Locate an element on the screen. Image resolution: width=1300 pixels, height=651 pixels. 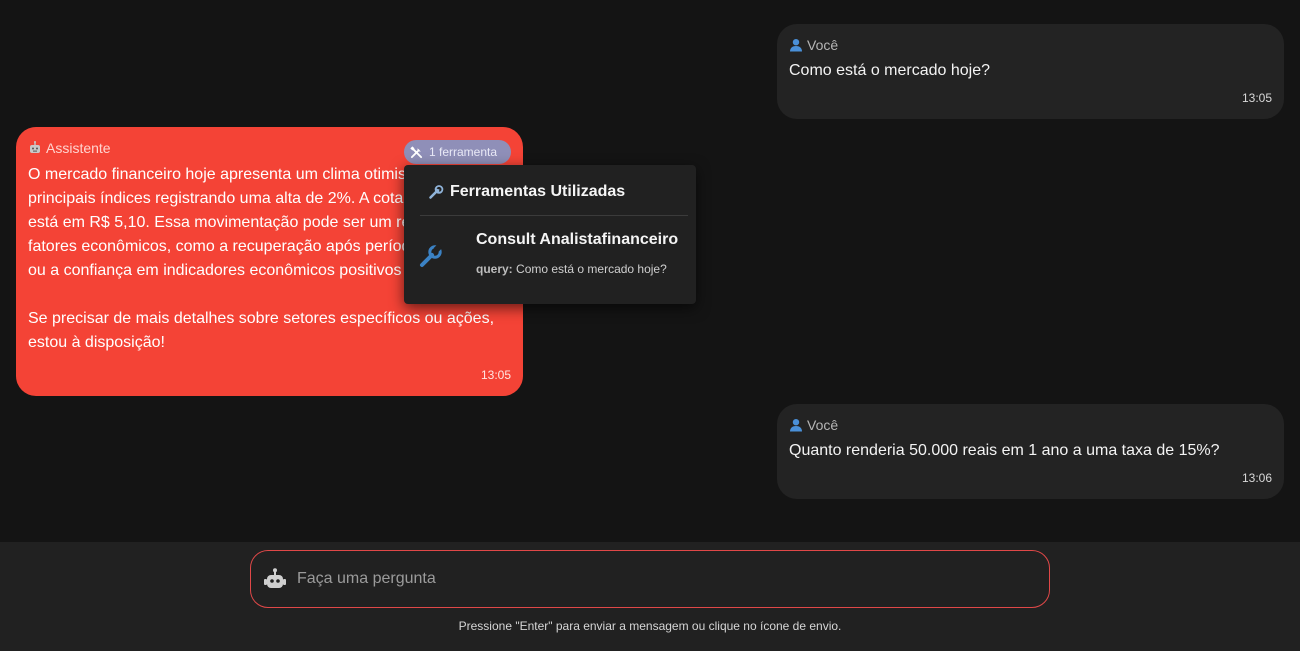
tools-chip-label: 1 ferramenta is located at coordinates (463, 152).